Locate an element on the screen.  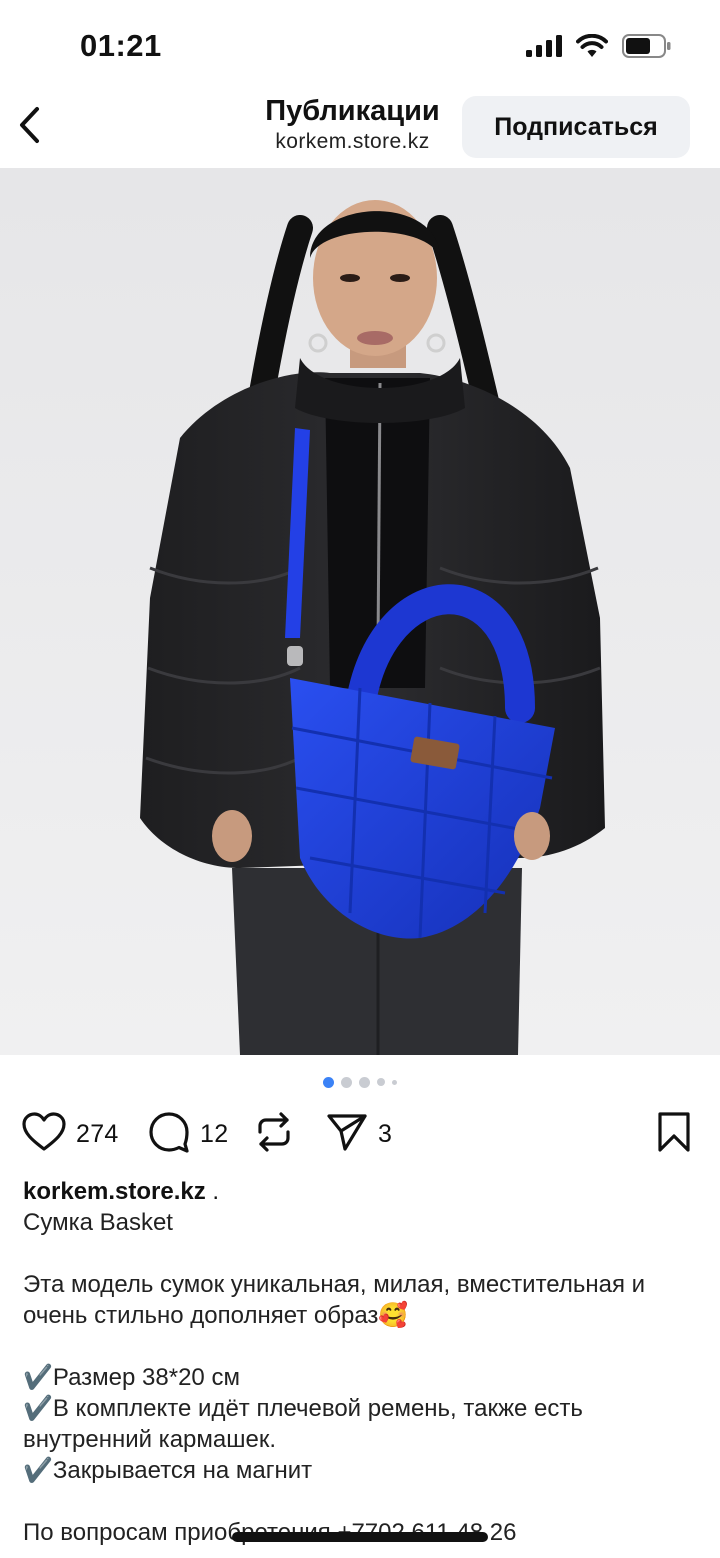
share-action: 3 is located at coordinates (359, 1134).